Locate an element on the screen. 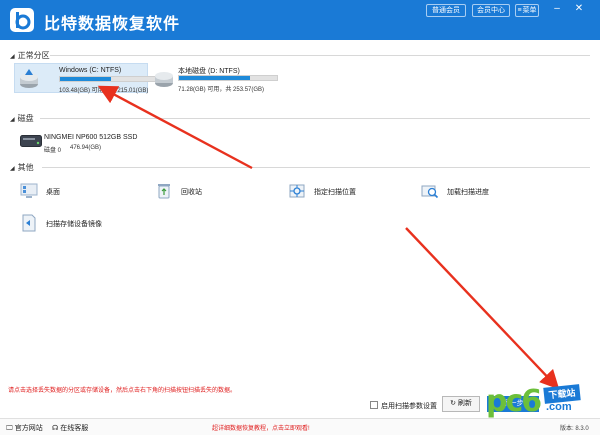 This screenshot has height=435, width=600. annotation-arrow-partition is located at coordinates (175, 127).